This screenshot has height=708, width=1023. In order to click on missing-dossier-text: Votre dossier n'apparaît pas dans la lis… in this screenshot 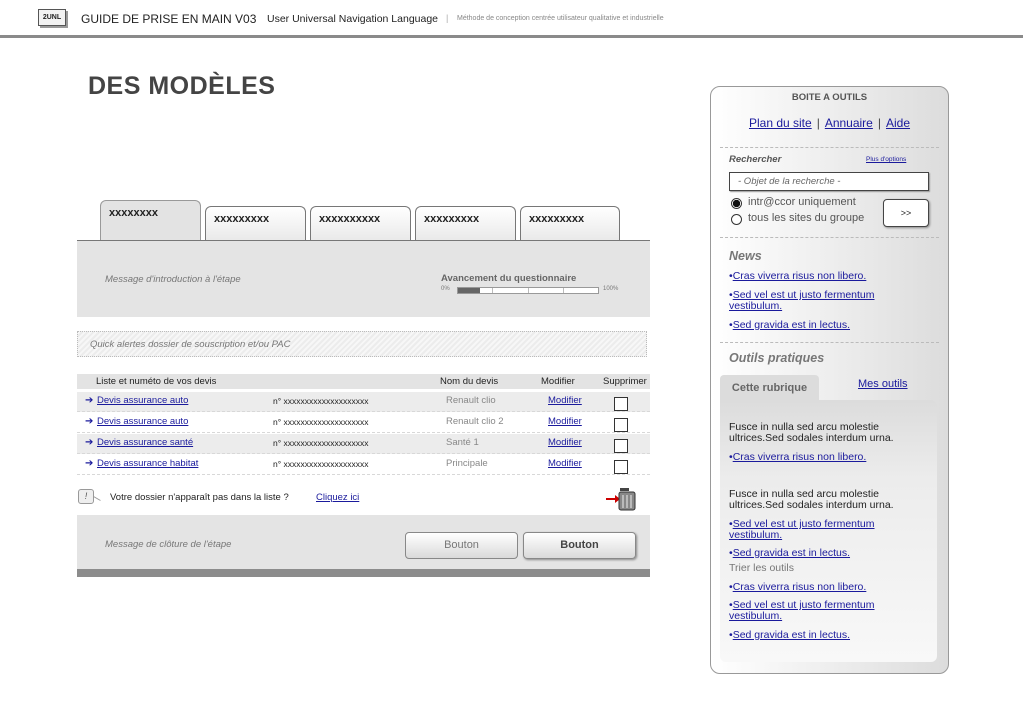, I will do `click(199, 497)`.